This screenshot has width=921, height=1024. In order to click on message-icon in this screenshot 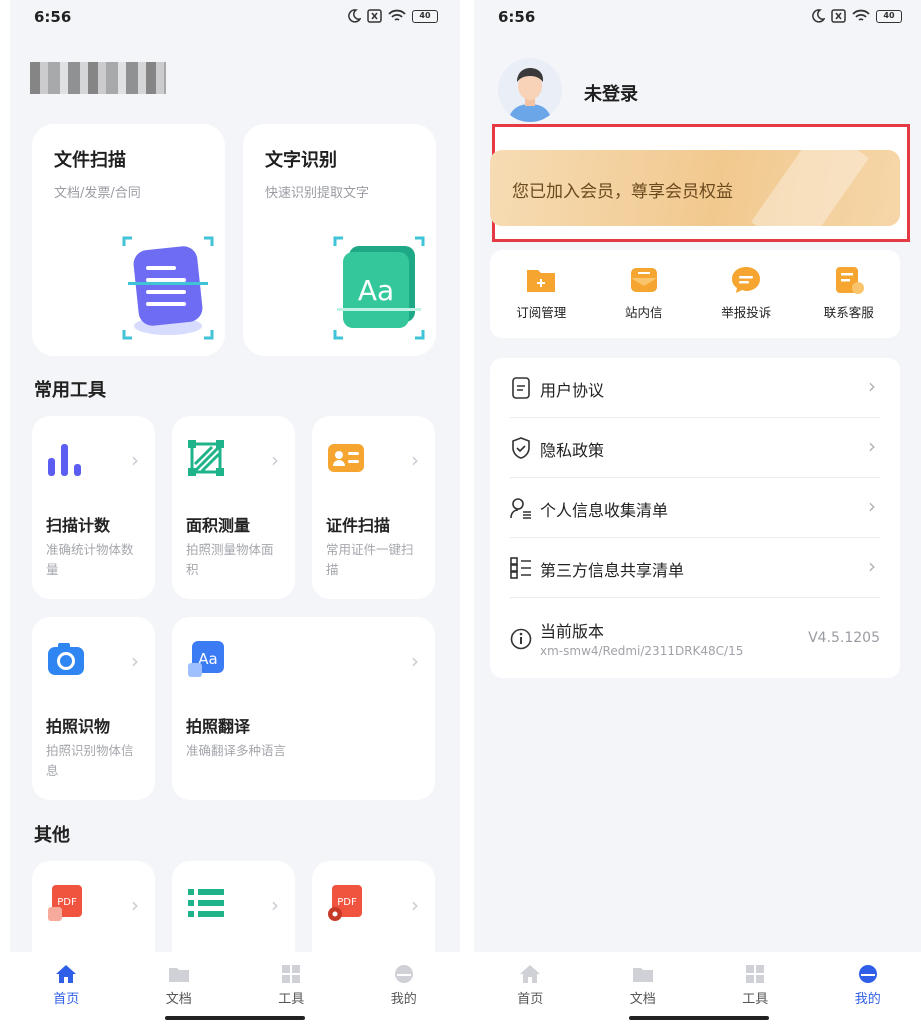, I will do `click(643, 280)`.